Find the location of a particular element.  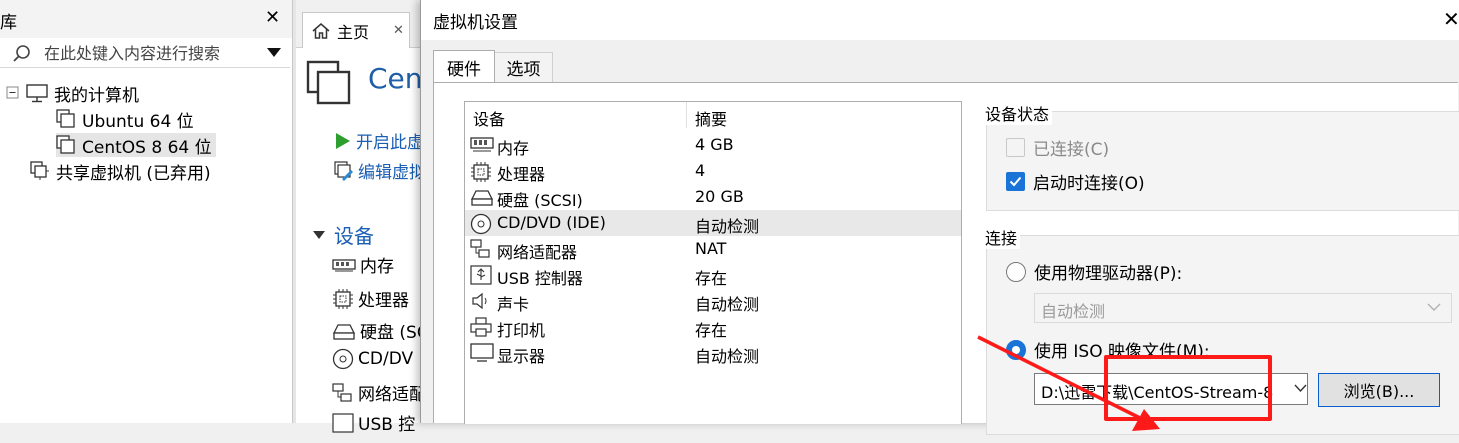

device-row-memory: 内存 4 GB is located at coordinates (713, 145).